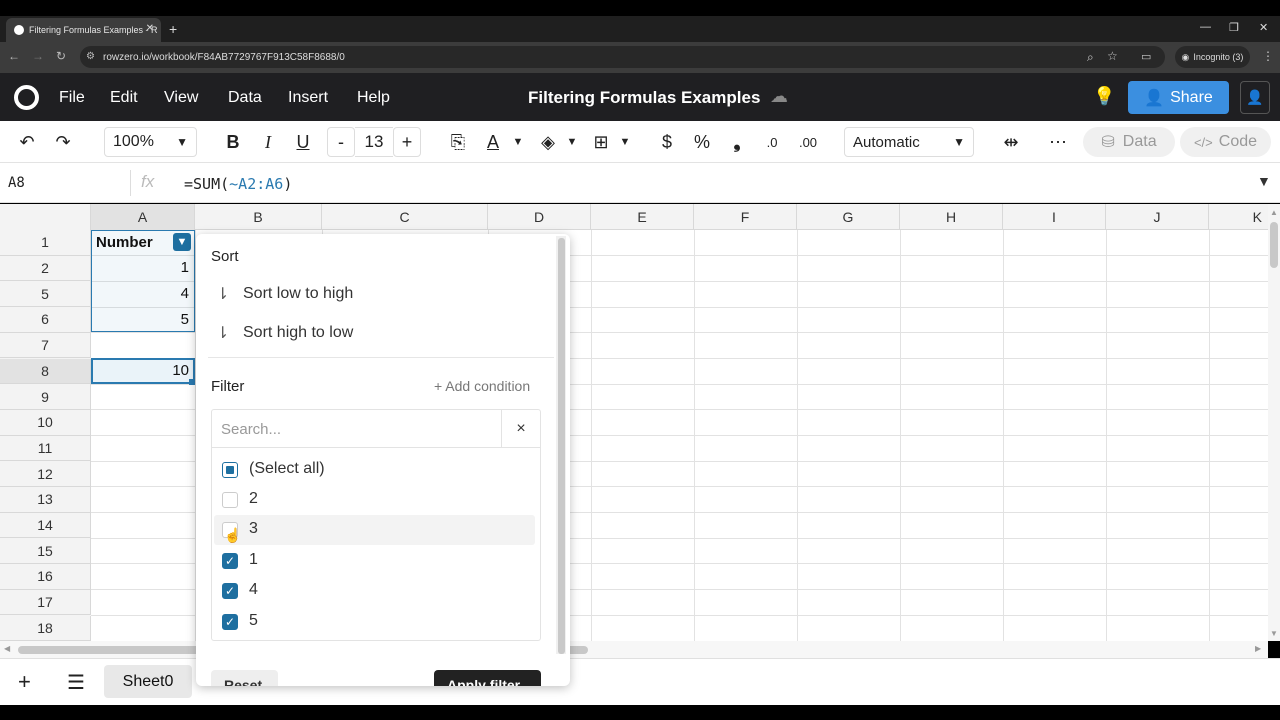  I want to click on number-format-select: Automatic ▼, so click(909, 142).